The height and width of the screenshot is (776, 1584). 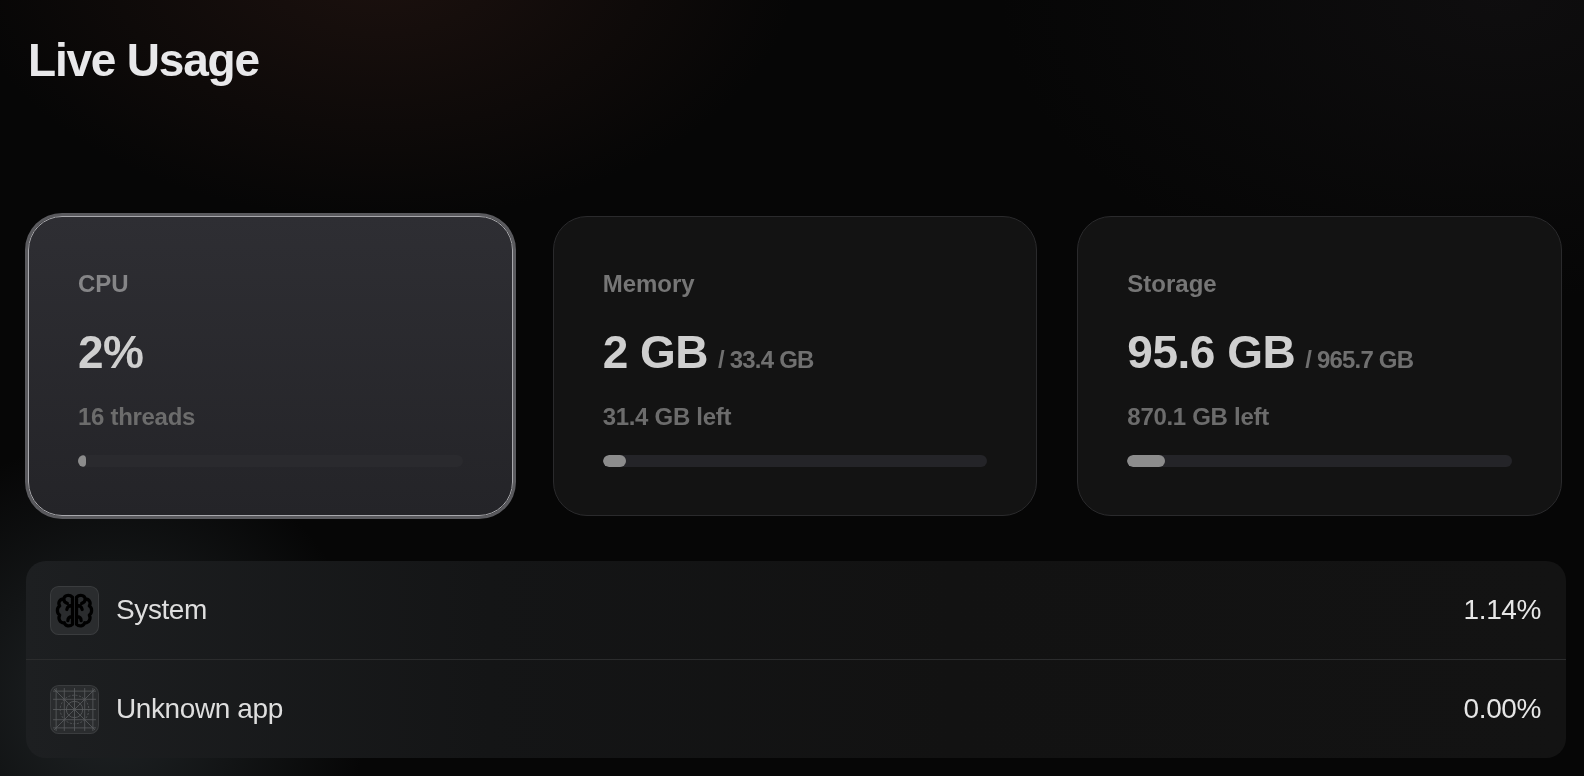 What do you see at coordinates (137, 418) in the screenshot?
I see `card-detail: 16 threads` at bounding box center [137, 418].